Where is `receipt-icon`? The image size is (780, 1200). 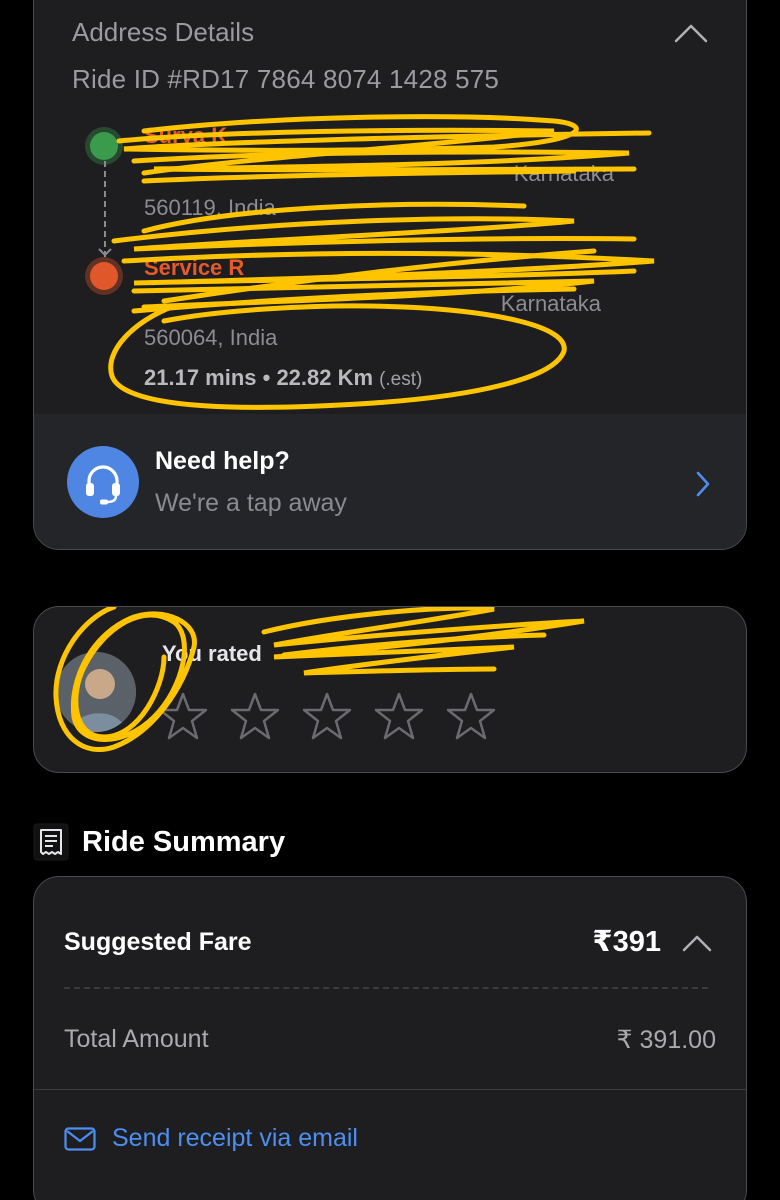
receipt-icon is located at coordinates (51, 842).